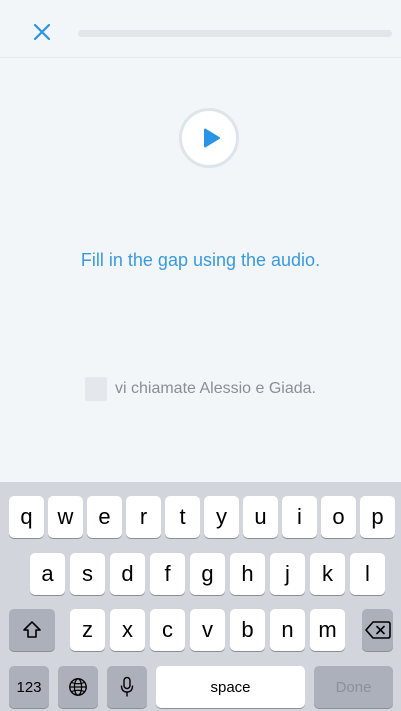 The image size is (401, 711). Describe the element at coordinates (96, 389) in the screenshot. I see `gap-input` at that location.